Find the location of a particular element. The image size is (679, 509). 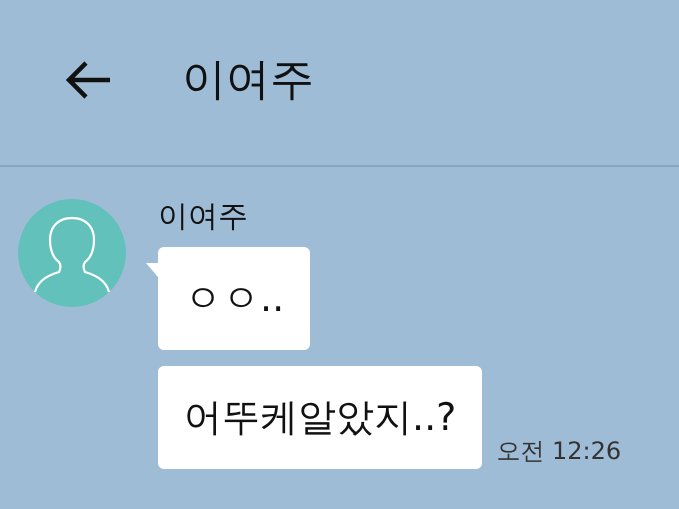

back-icon is located at coordinates (88, 80).